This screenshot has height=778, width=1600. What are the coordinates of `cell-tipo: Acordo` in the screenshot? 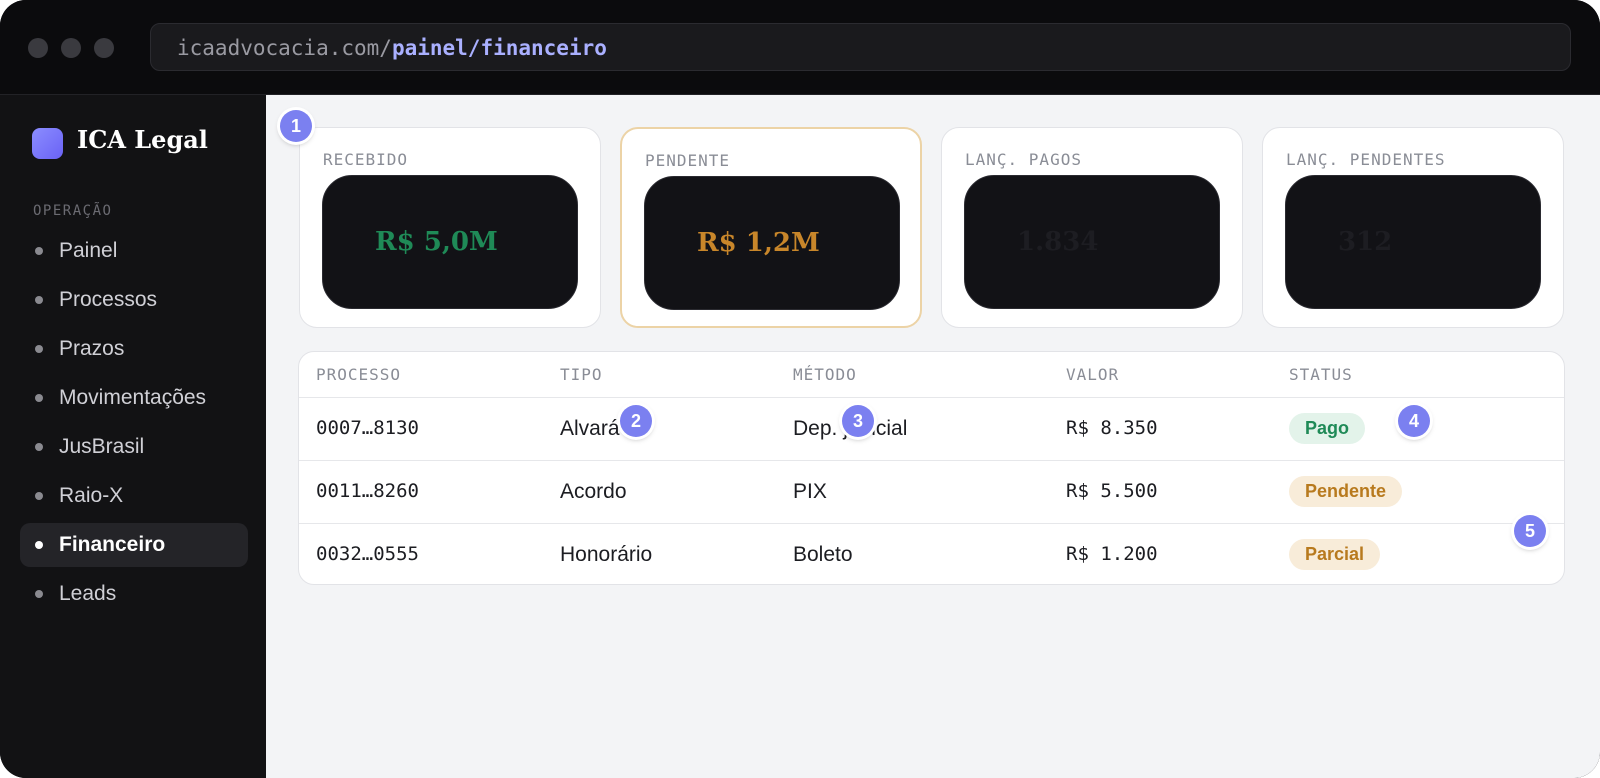 It's located at (593, 491).